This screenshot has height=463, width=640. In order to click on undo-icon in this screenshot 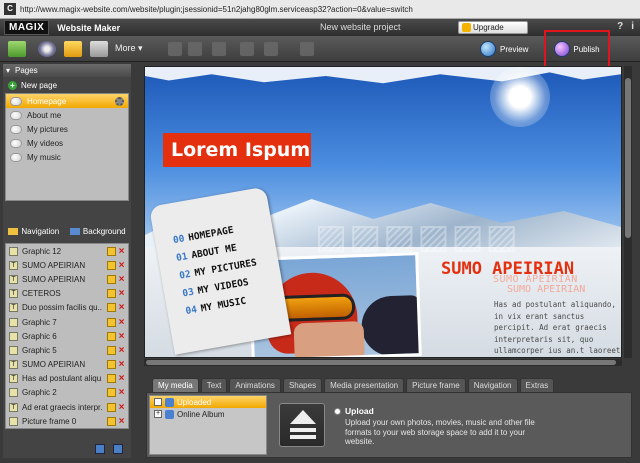, I will do `click(175, 49)`.